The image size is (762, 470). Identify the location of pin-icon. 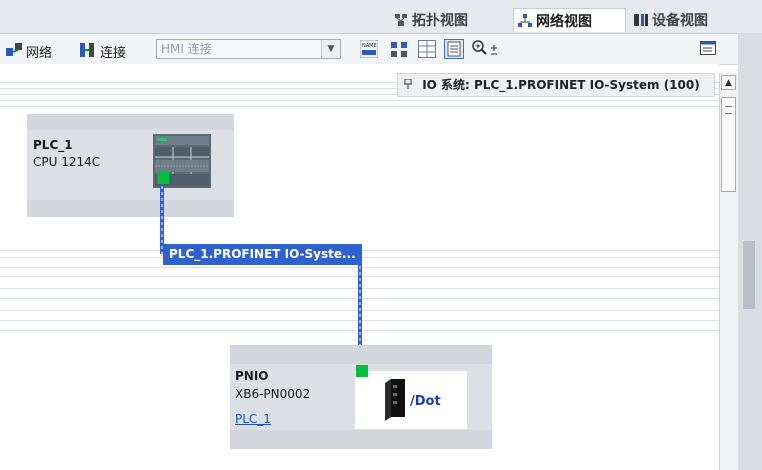
(408, 85).